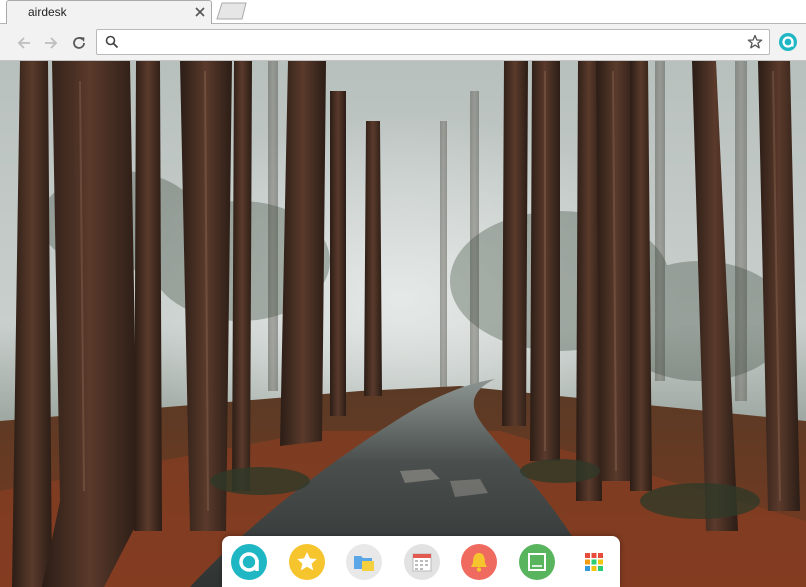 The height and width of the screenshot is (587, 806). I want to click on tab-title: airdesk, so click(47, 12).